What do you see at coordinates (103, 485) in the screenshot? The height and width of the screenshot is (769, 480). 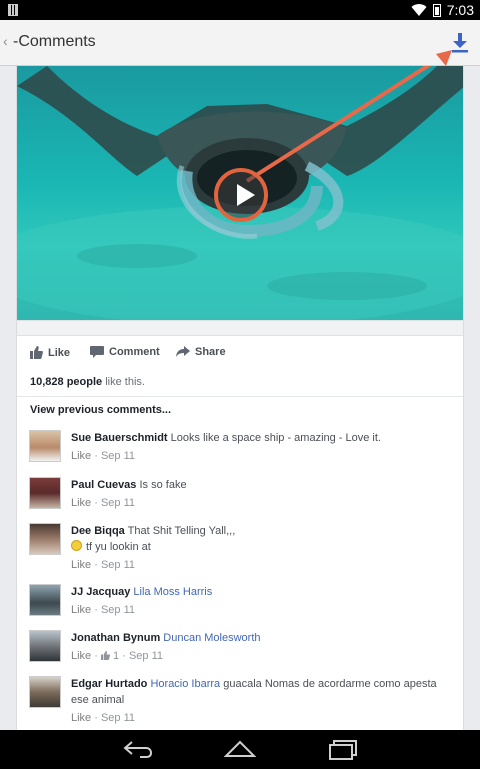 I see `commenter-name: Paul Cuevas` at bounding box center [103, 485].